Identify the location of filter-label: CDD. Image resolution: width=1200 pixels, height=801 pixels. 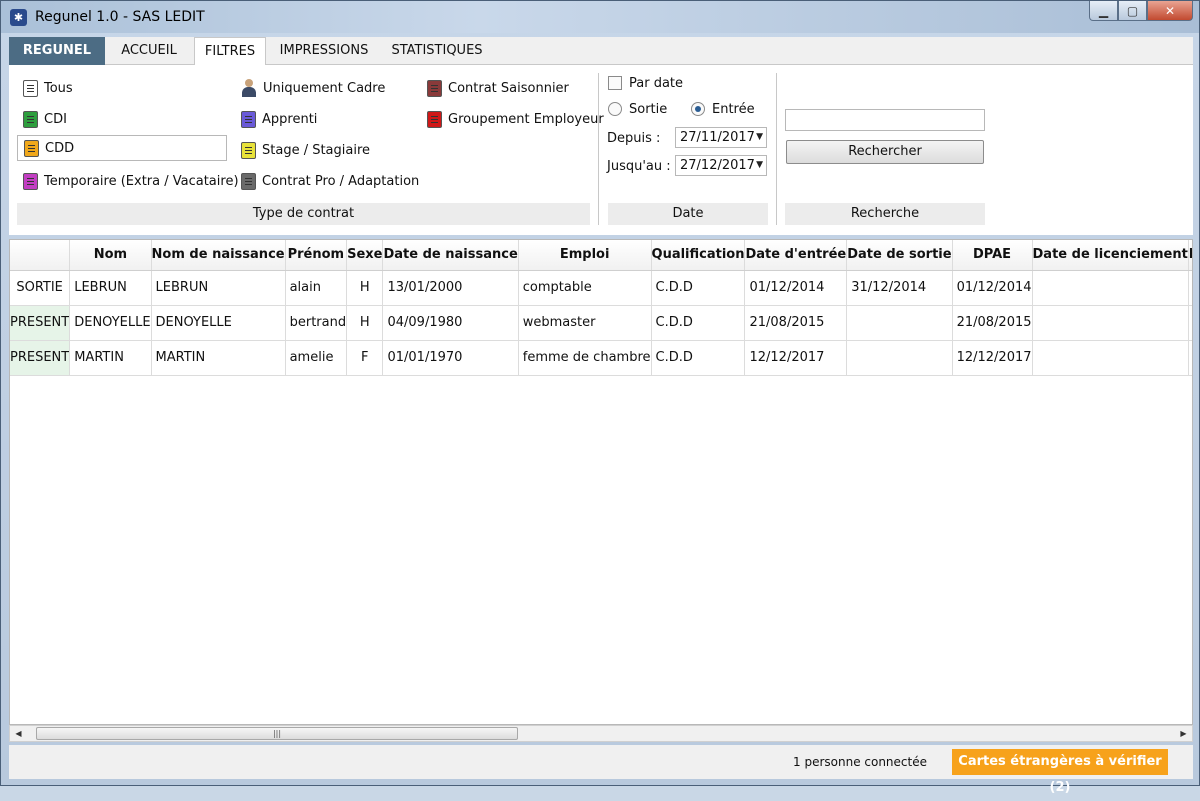
(60, 148).